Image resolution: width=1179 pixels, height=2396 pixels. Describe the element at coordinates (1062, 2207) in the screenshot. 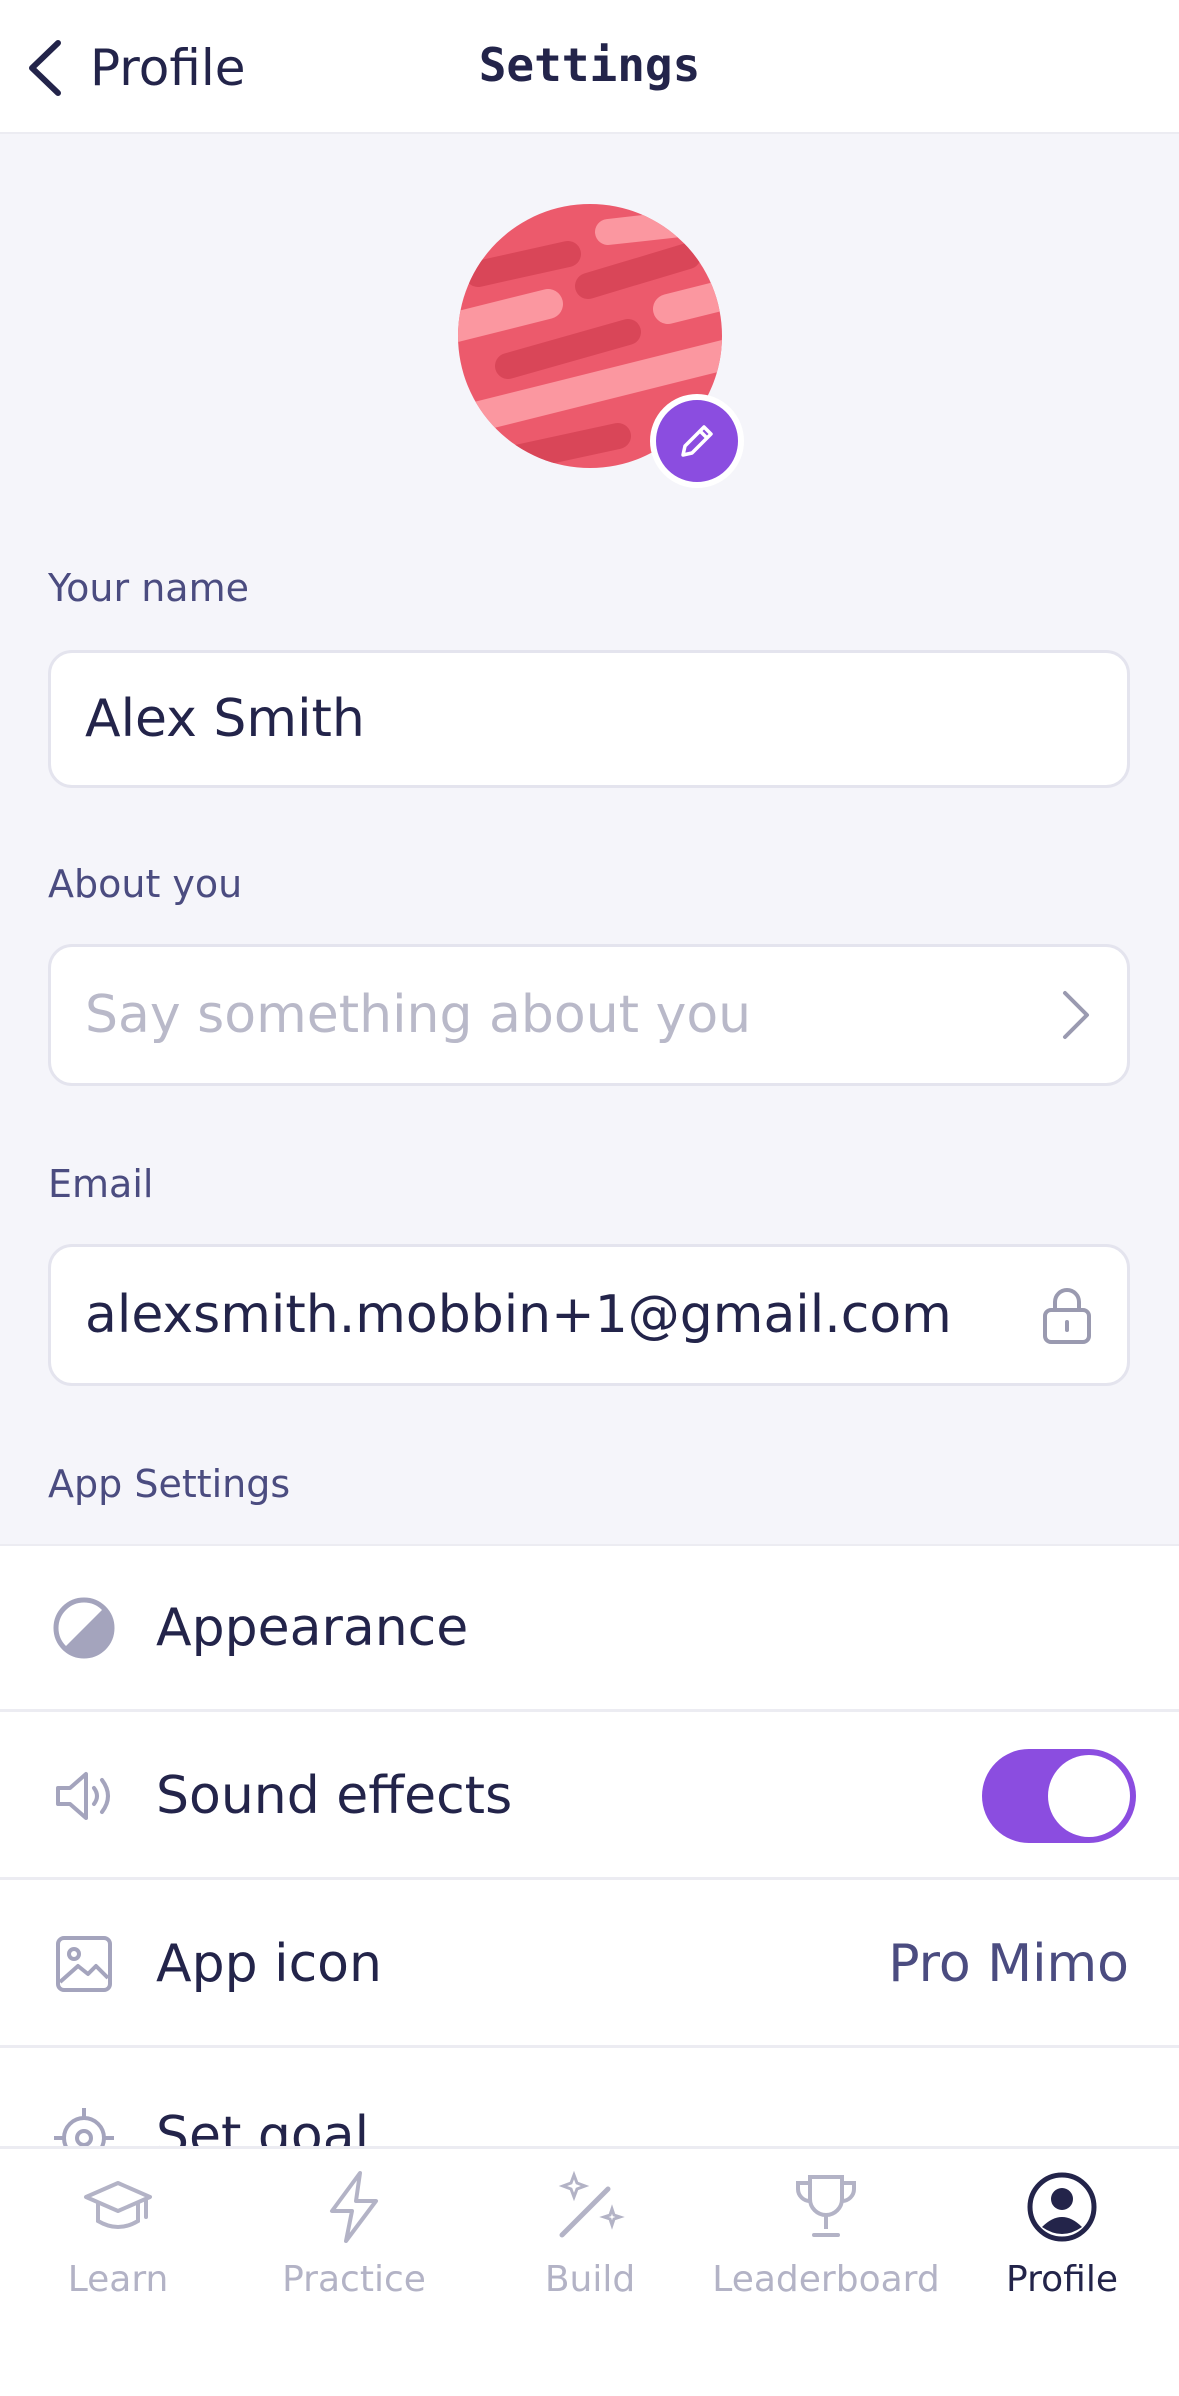

I see `user-circle-icon` at that location.